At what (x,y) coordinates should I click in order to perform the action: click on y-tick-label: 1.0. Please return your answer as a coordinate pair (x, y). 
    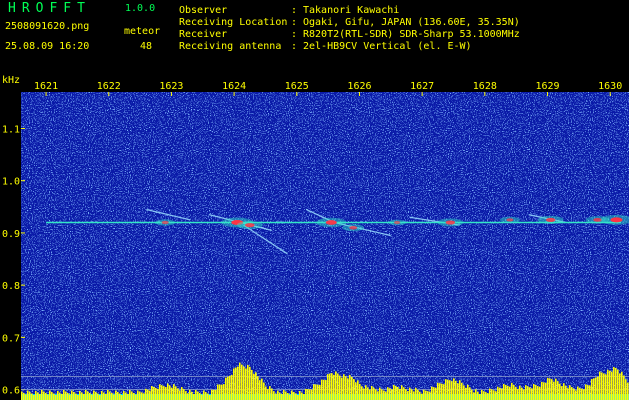
    Looking at the image, I should click on (11, 182).